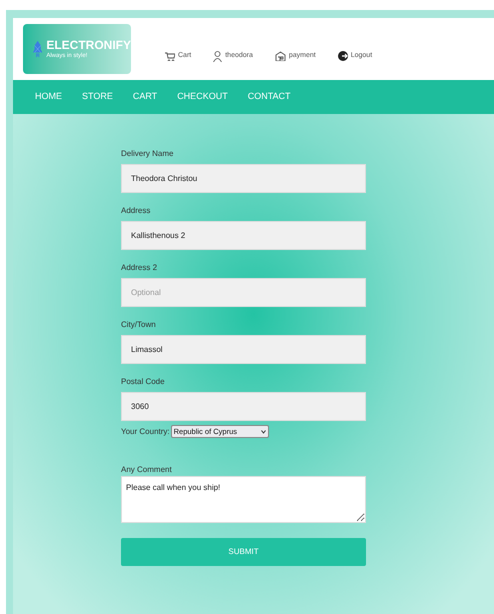 This screenshot has height=614, width=494. What do you see at coordinates (139, 325) in the screenshot?
I see `field-label: City/Town` at bounding box center [139, 325].